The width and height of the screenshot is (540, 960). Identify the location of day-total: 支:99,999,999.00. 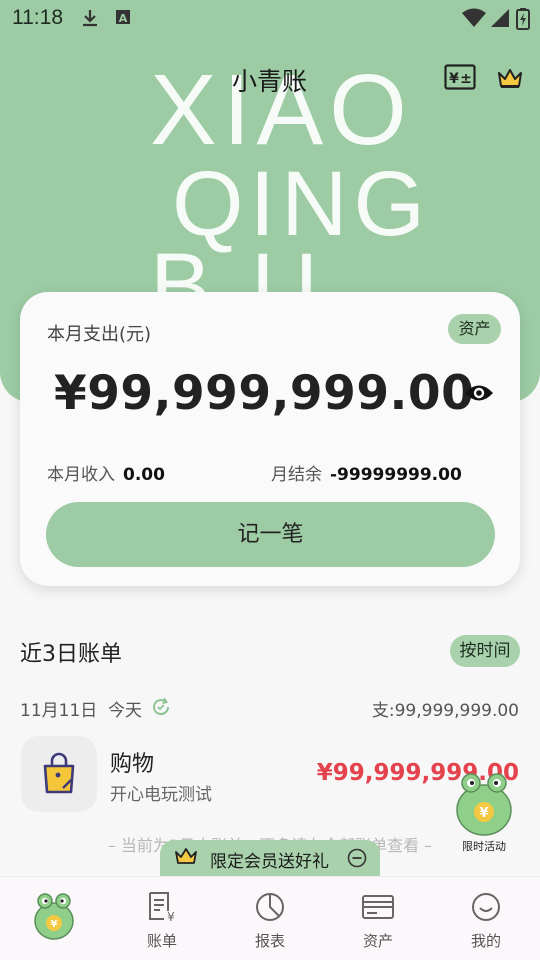
(445, 711).